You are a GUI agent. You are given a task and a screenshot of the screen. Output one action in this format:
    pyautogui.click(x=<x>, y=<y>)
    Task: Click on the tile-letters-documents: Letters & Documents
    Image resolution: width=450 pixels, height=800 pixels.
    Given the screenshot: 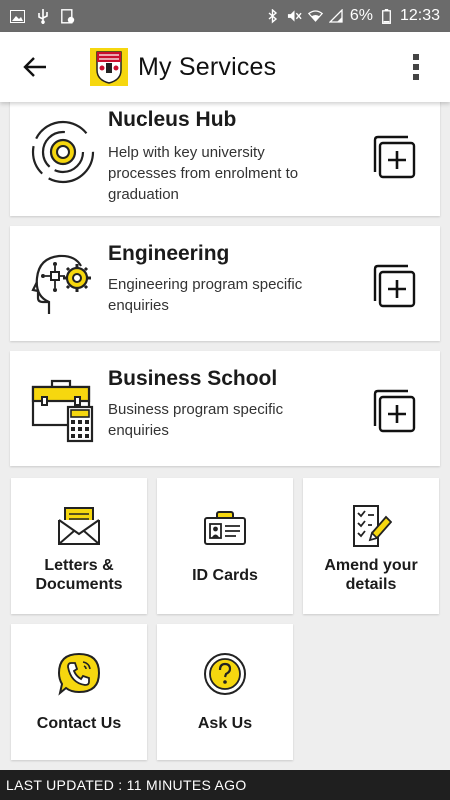 What is the action you would take?
    pyautogui.click(x=79, y=546)
    